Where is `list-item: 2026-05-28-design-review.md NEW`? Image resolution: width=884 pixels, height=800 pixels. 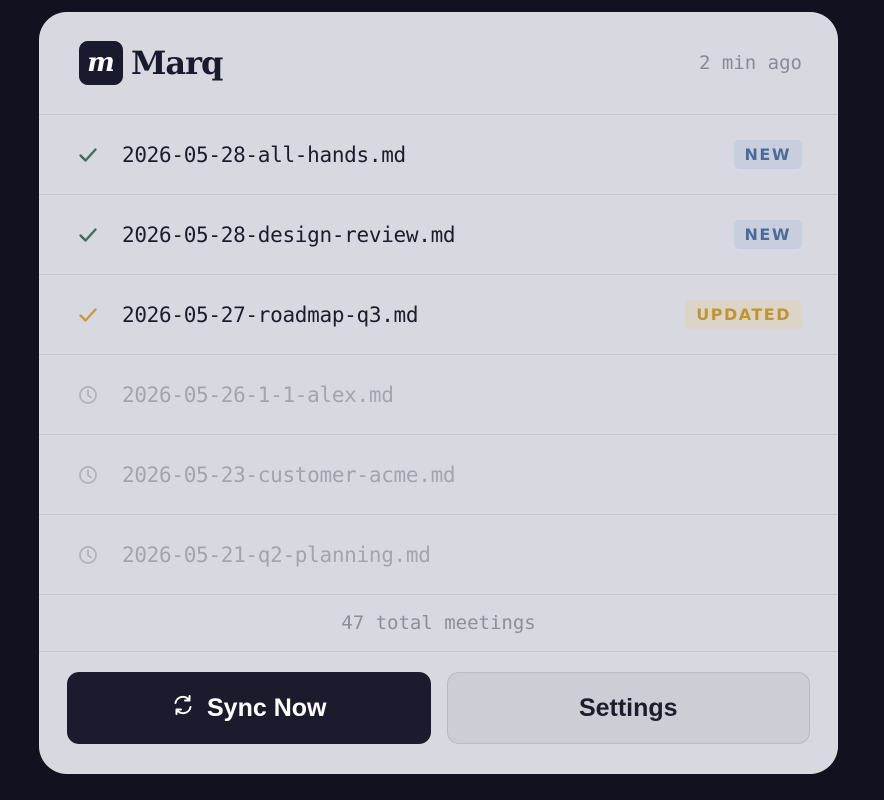
list-item: 2026-05-28-design-review.md NEW is located at coordinates (438, 235).